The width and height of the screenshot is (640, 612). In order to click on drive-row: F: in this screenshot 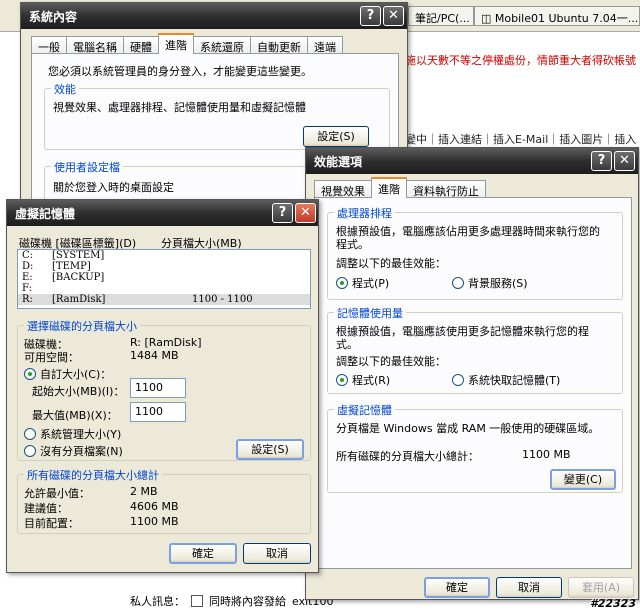, I will do `click(164, 288)`.